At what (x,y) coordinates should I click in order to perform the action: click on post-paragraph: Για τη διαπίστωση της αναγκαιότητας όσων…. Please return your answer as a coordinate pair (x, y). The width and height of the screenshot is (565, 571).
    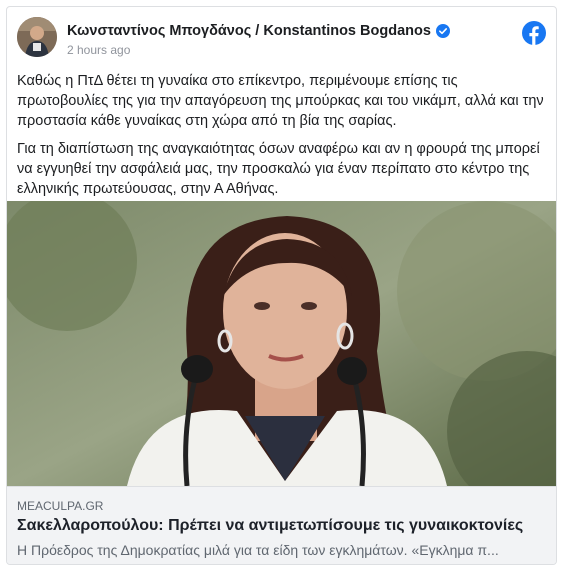
    Looking at the image, I should click on (278, 169).